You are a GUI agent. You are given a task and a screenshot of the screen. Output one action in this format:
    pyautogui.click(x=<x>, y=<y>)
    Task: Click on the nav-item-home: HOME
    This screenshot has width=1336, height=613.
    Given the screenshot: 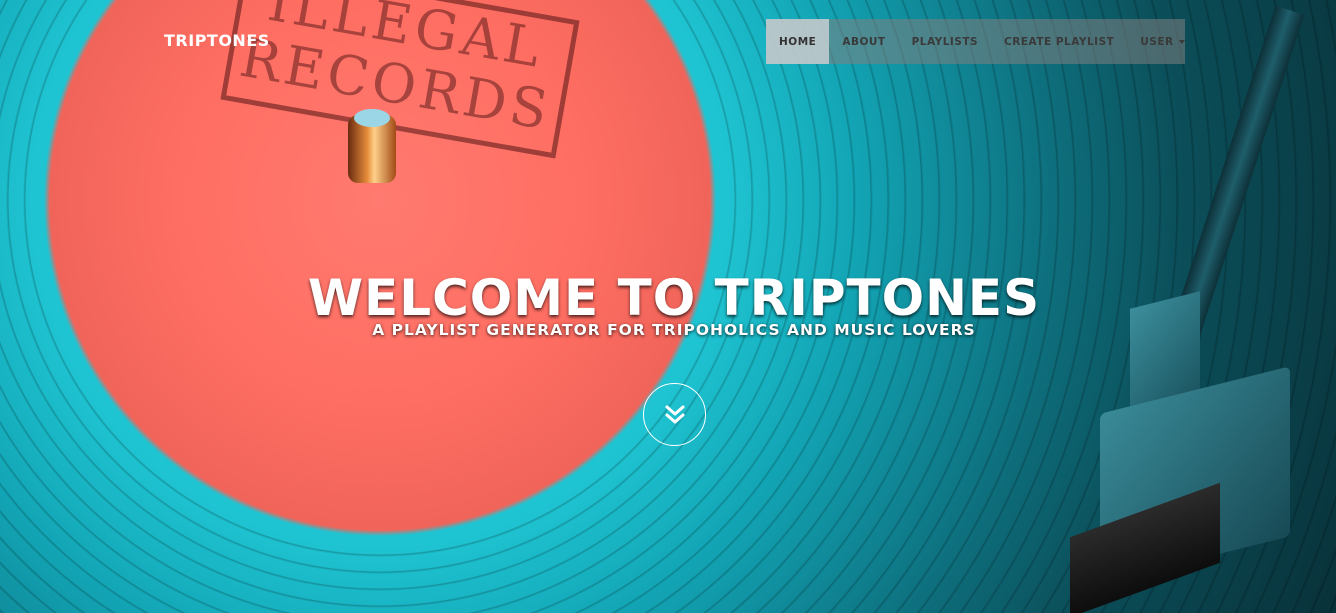 What is the action you would take?
    pyautogui.click(x=798, y=41)
    